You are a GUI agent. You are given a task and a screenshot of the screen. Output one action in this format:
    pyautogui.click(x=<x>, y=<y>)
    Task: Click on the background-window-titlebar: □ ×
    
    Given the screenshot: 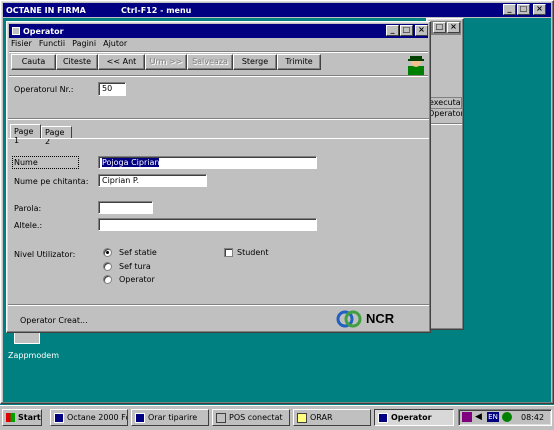 What is the action you would take?
    pyautogui.click(x=445, y=28)
    